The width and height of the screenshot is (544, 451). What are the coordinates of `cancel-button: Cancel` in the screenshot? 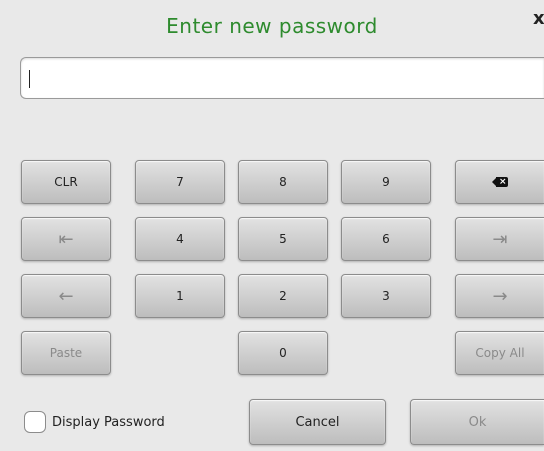 It's located at (317, 422).